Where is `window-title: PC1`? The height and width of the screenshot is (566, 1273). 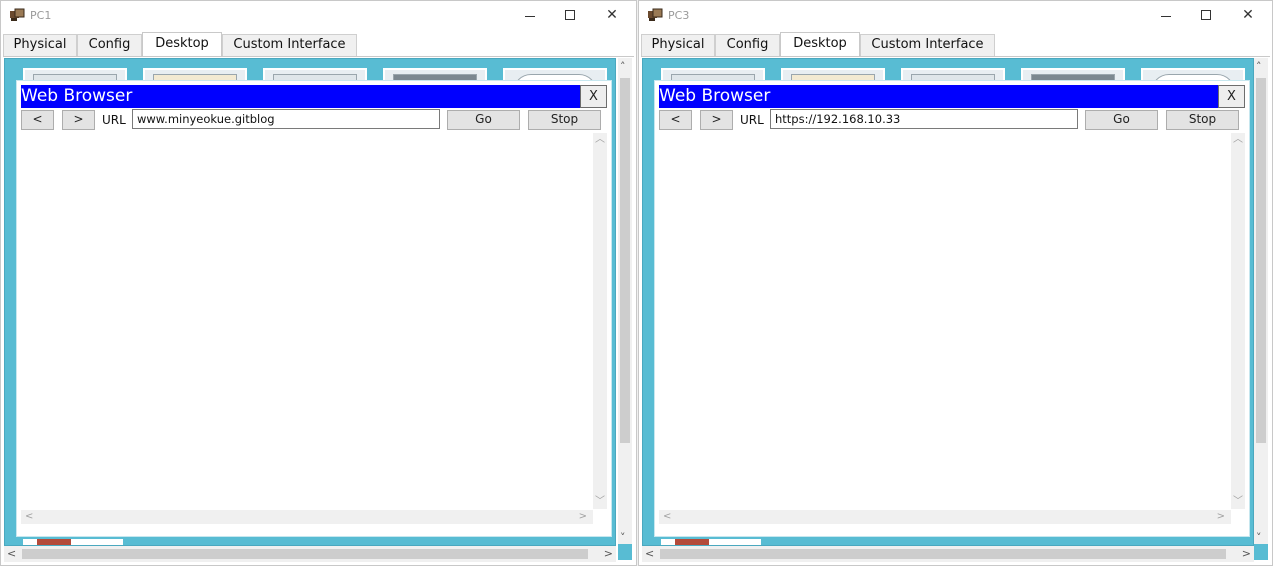 window-title: PC1 is located at coordinates (41, 15).